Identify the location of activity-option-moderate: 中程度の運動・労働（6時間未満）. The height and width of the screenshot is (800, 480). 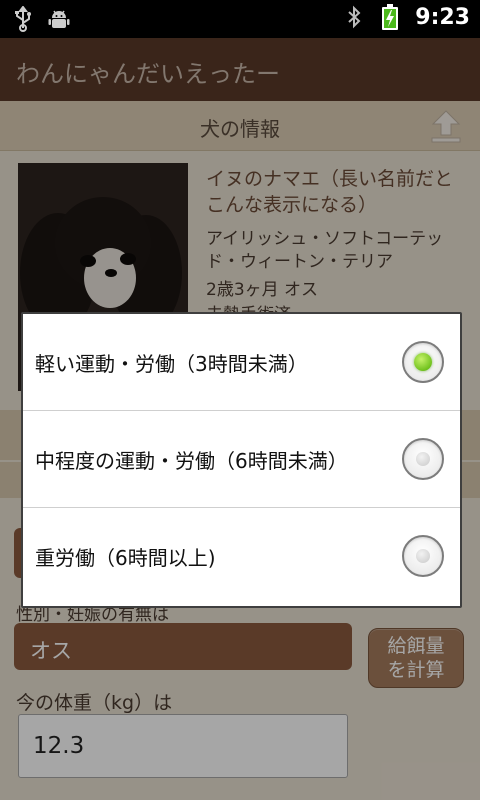
(241, 459).